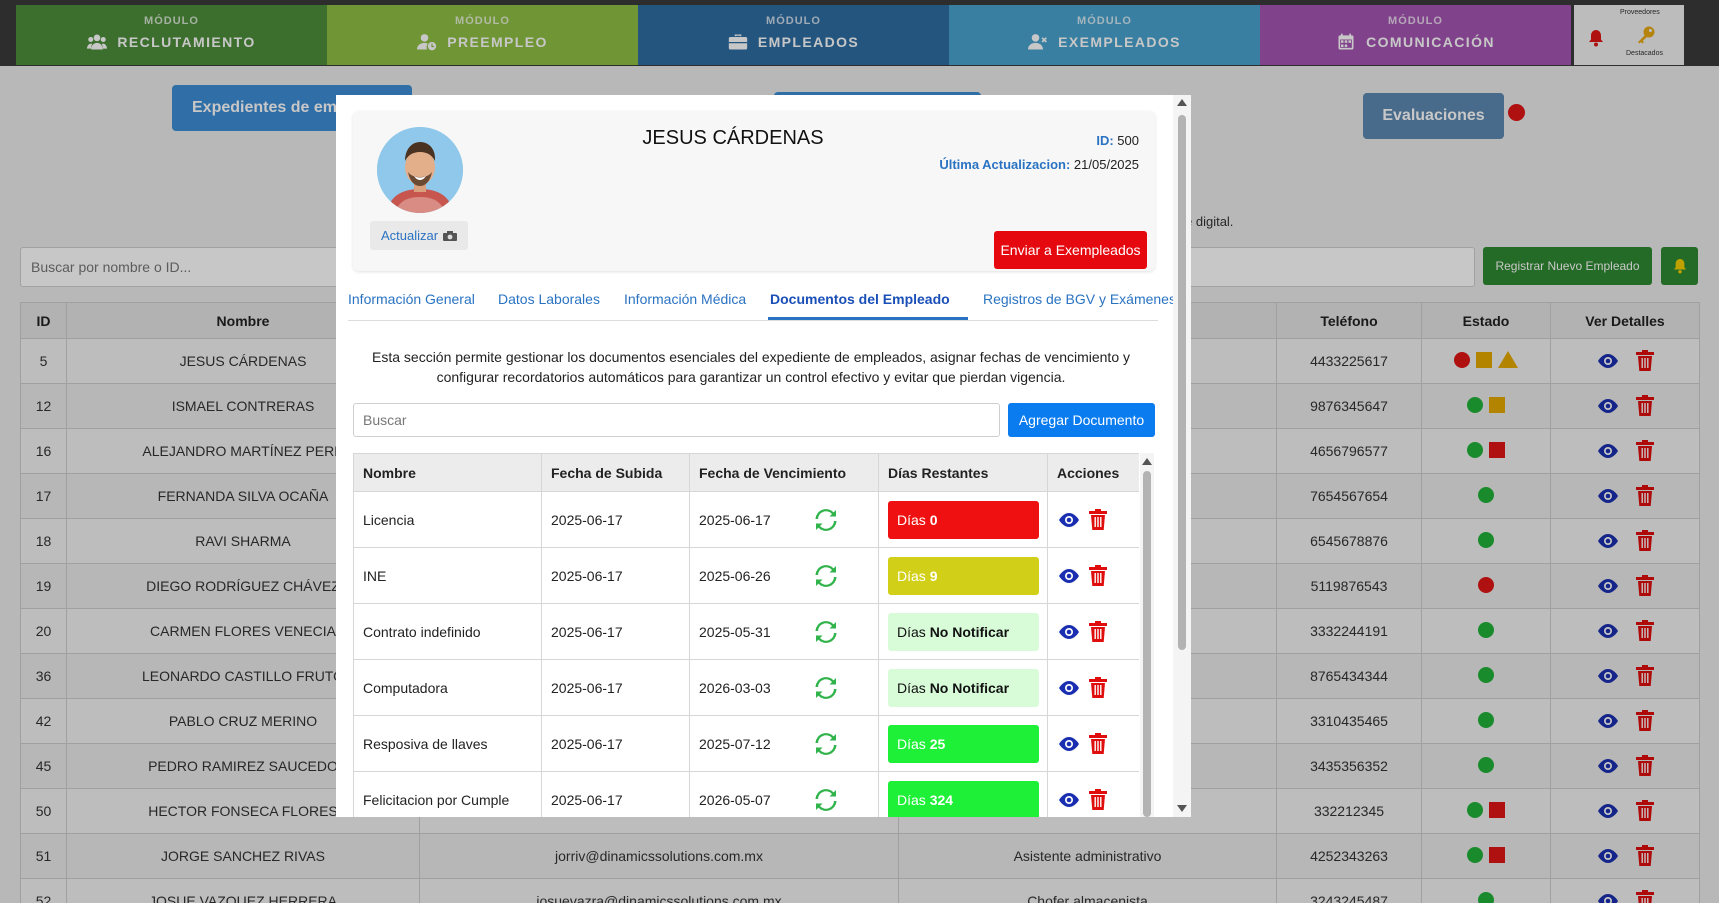  I want to click on days-remaining-badge: Días 25, so click(963, 743).